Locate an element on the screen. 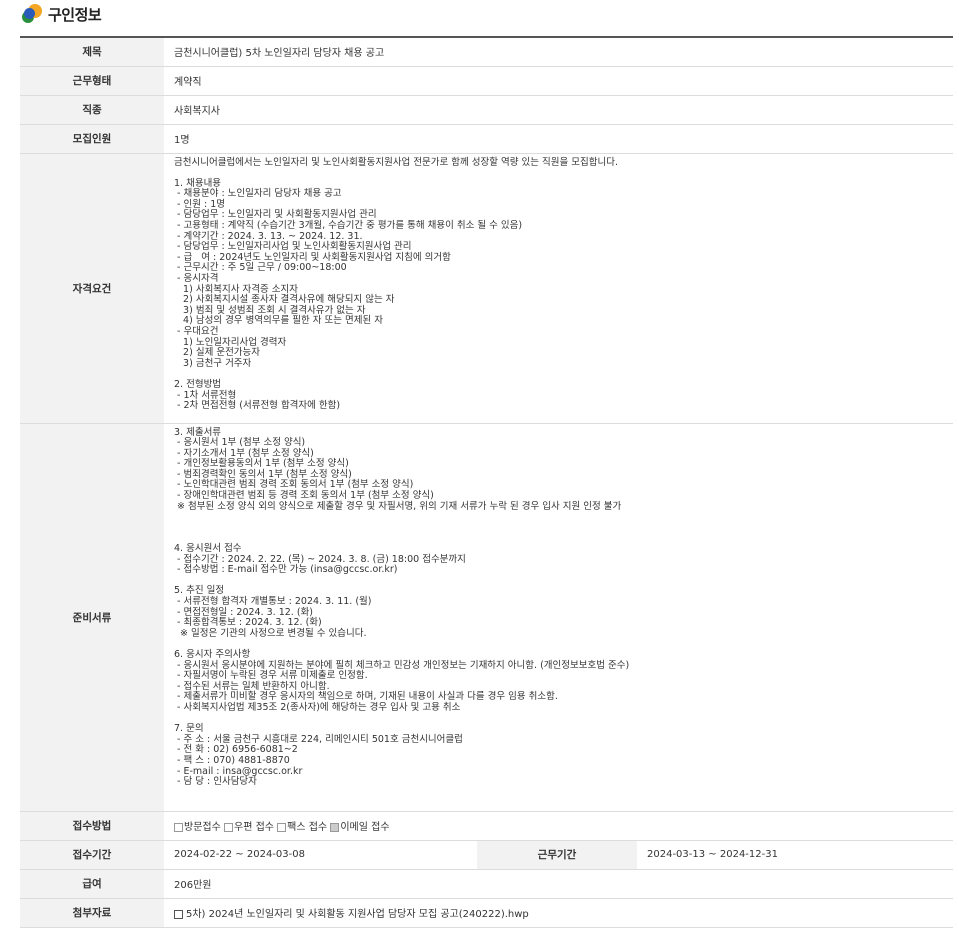 This screenshot has width=959, height=931. row-salary: 급여 206만원 is located at coordinates (486, 884).